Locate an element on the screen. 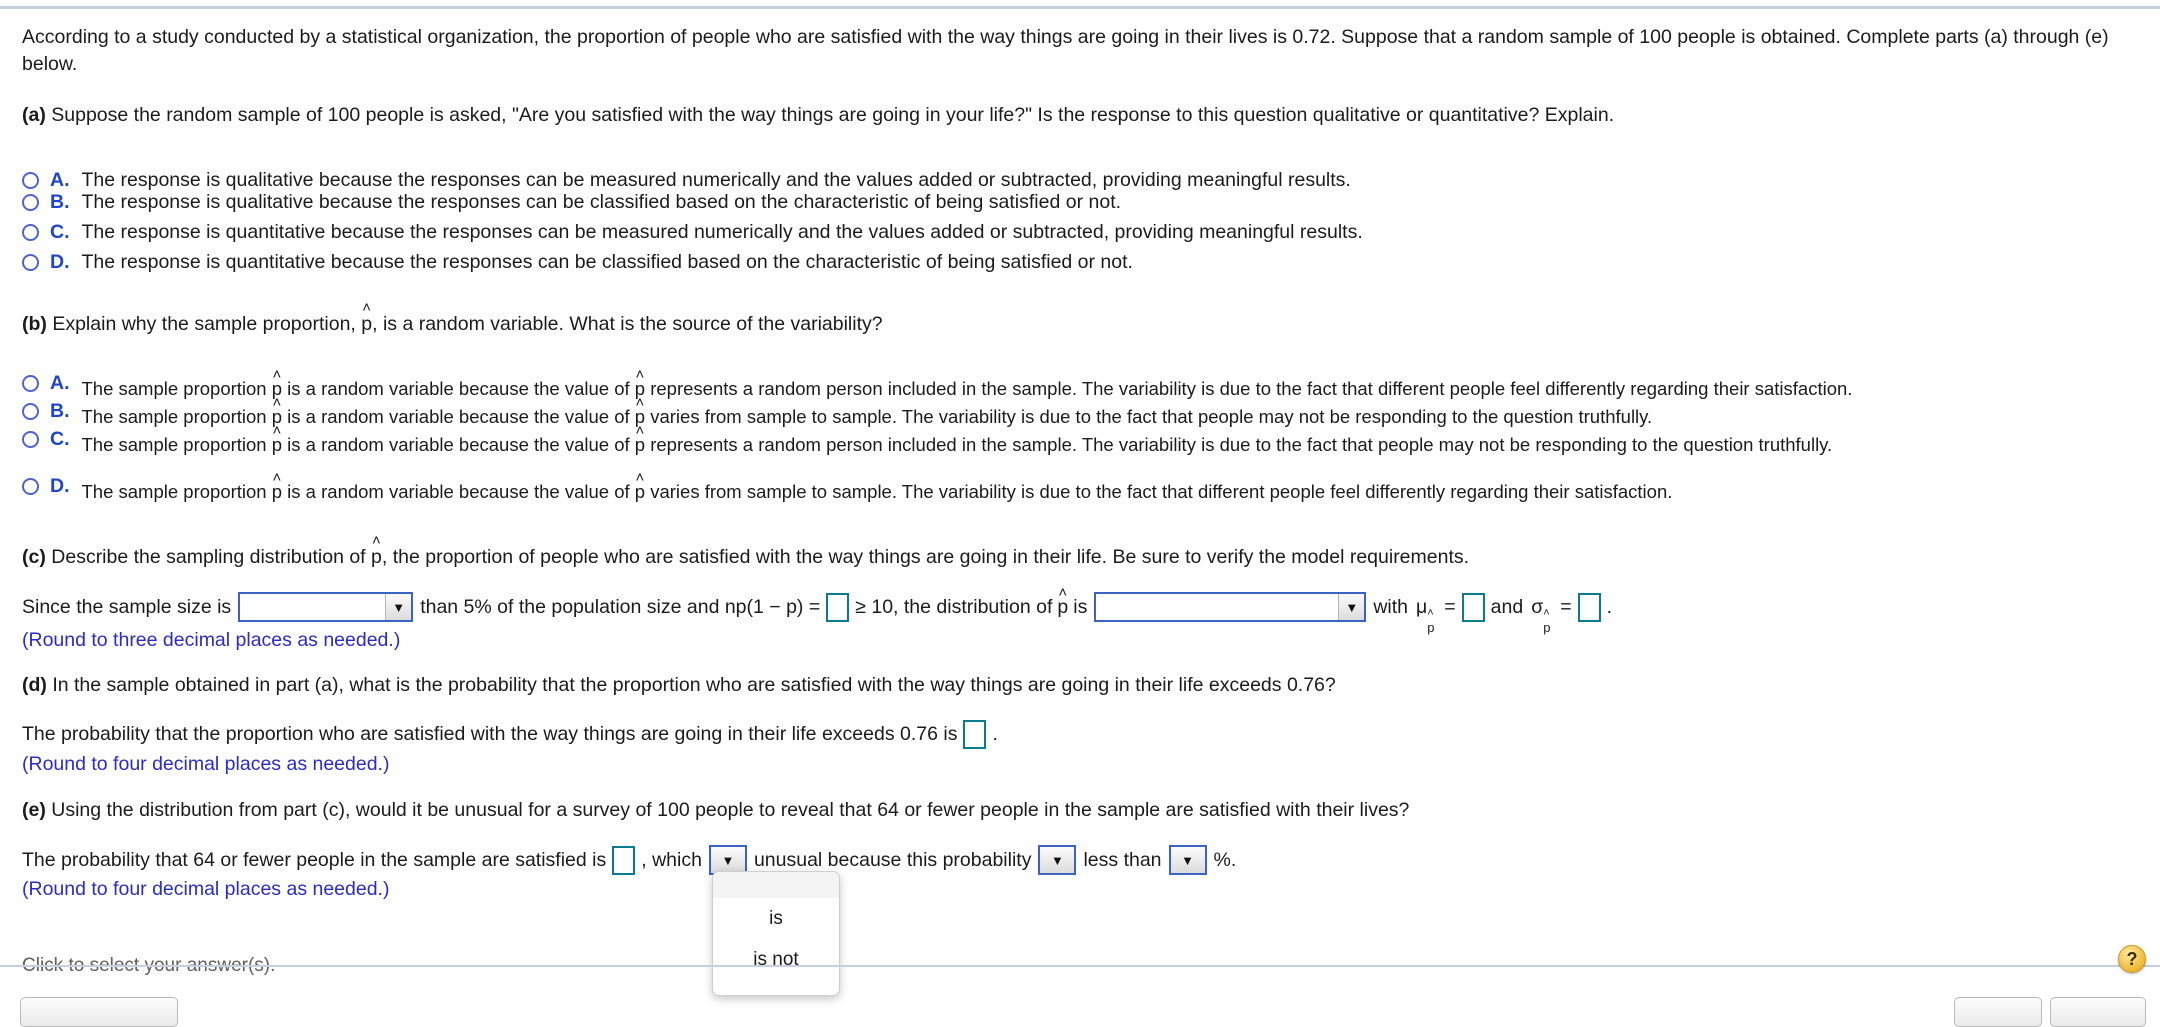 This screenshot has width=2160, height=1027. footer-button-left is located at coordinates (99, 1012).